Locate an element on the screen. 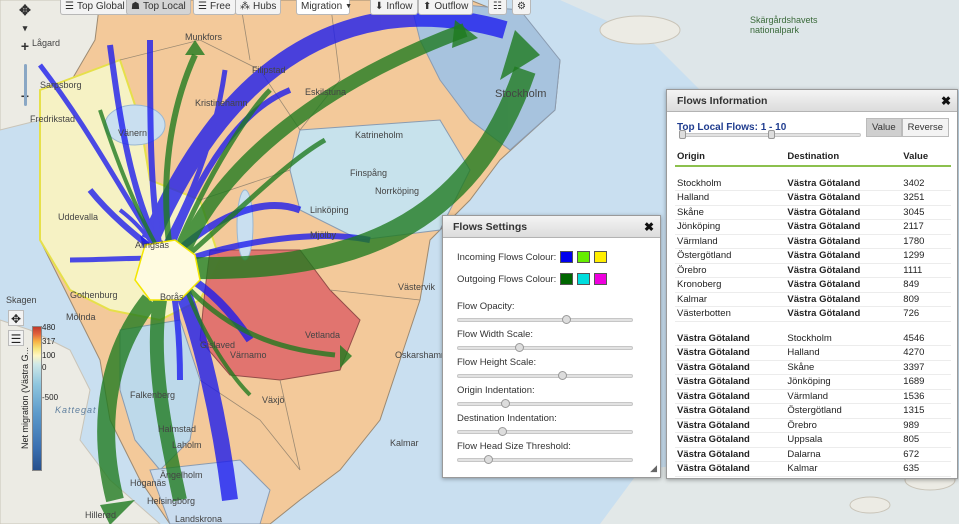 This screenshot has width=959, height=524. sort-reverse-button: Reverse is located at coordinates (925, 127).